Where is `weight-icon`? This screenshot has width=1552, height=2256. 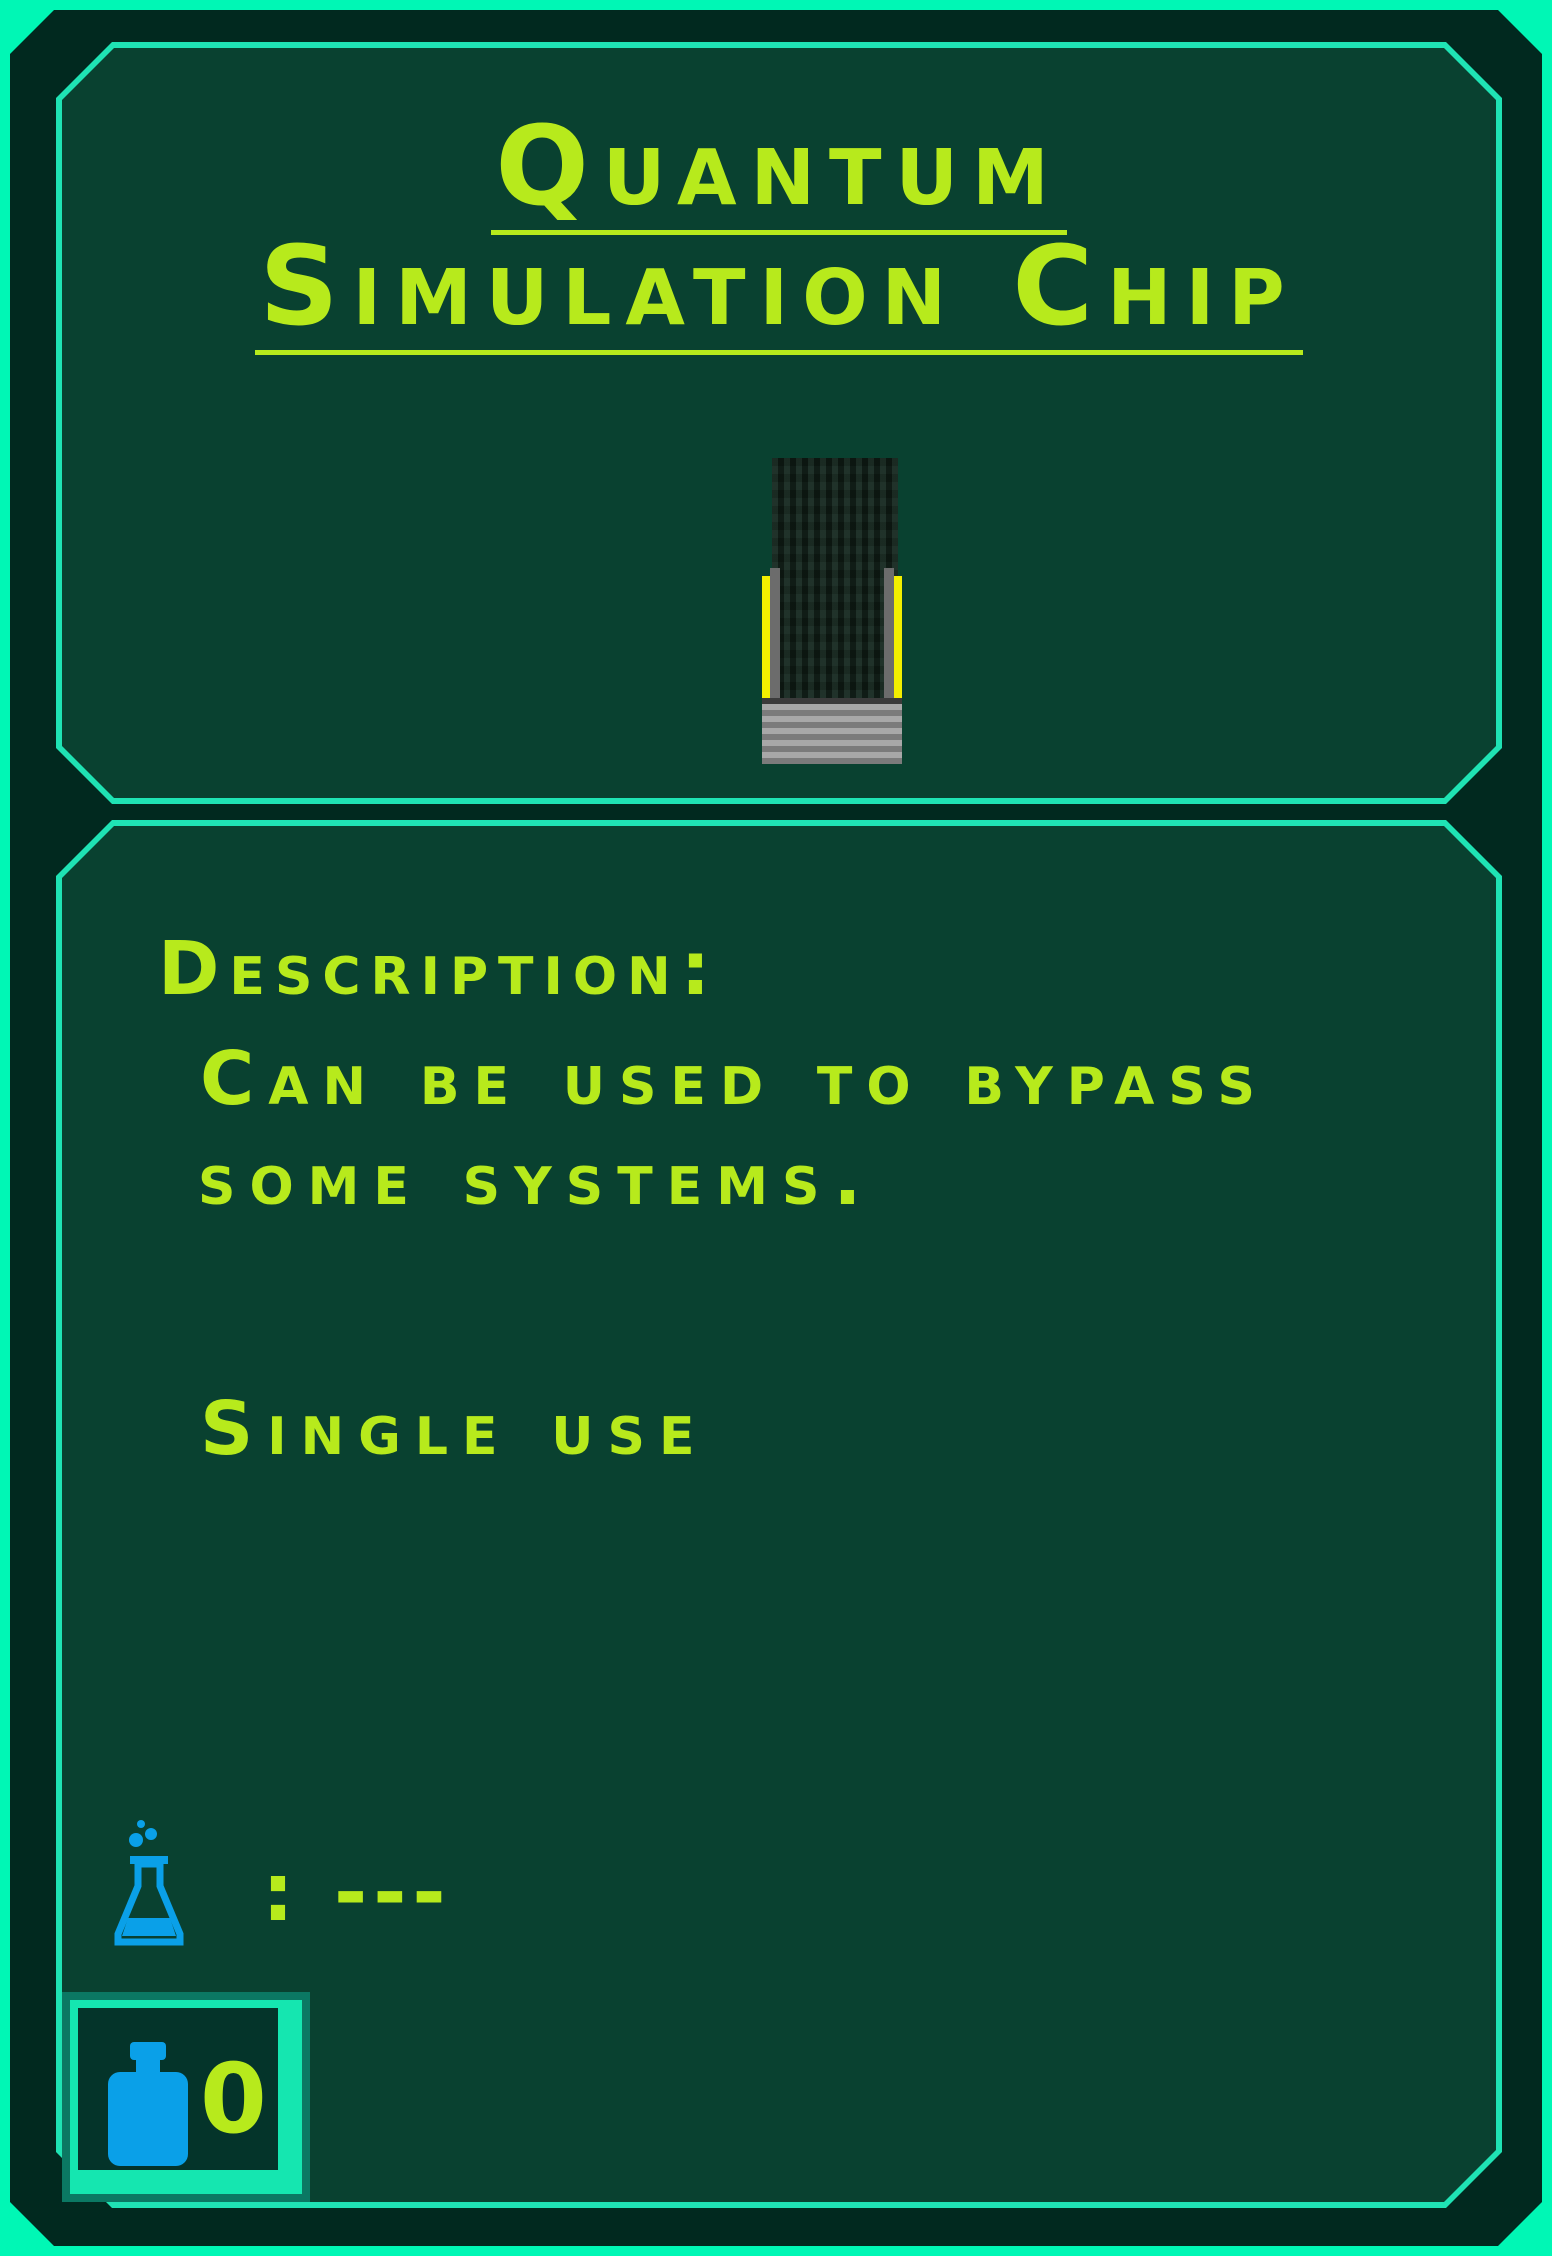 weight-icon is located at coordinates (148, 2104).